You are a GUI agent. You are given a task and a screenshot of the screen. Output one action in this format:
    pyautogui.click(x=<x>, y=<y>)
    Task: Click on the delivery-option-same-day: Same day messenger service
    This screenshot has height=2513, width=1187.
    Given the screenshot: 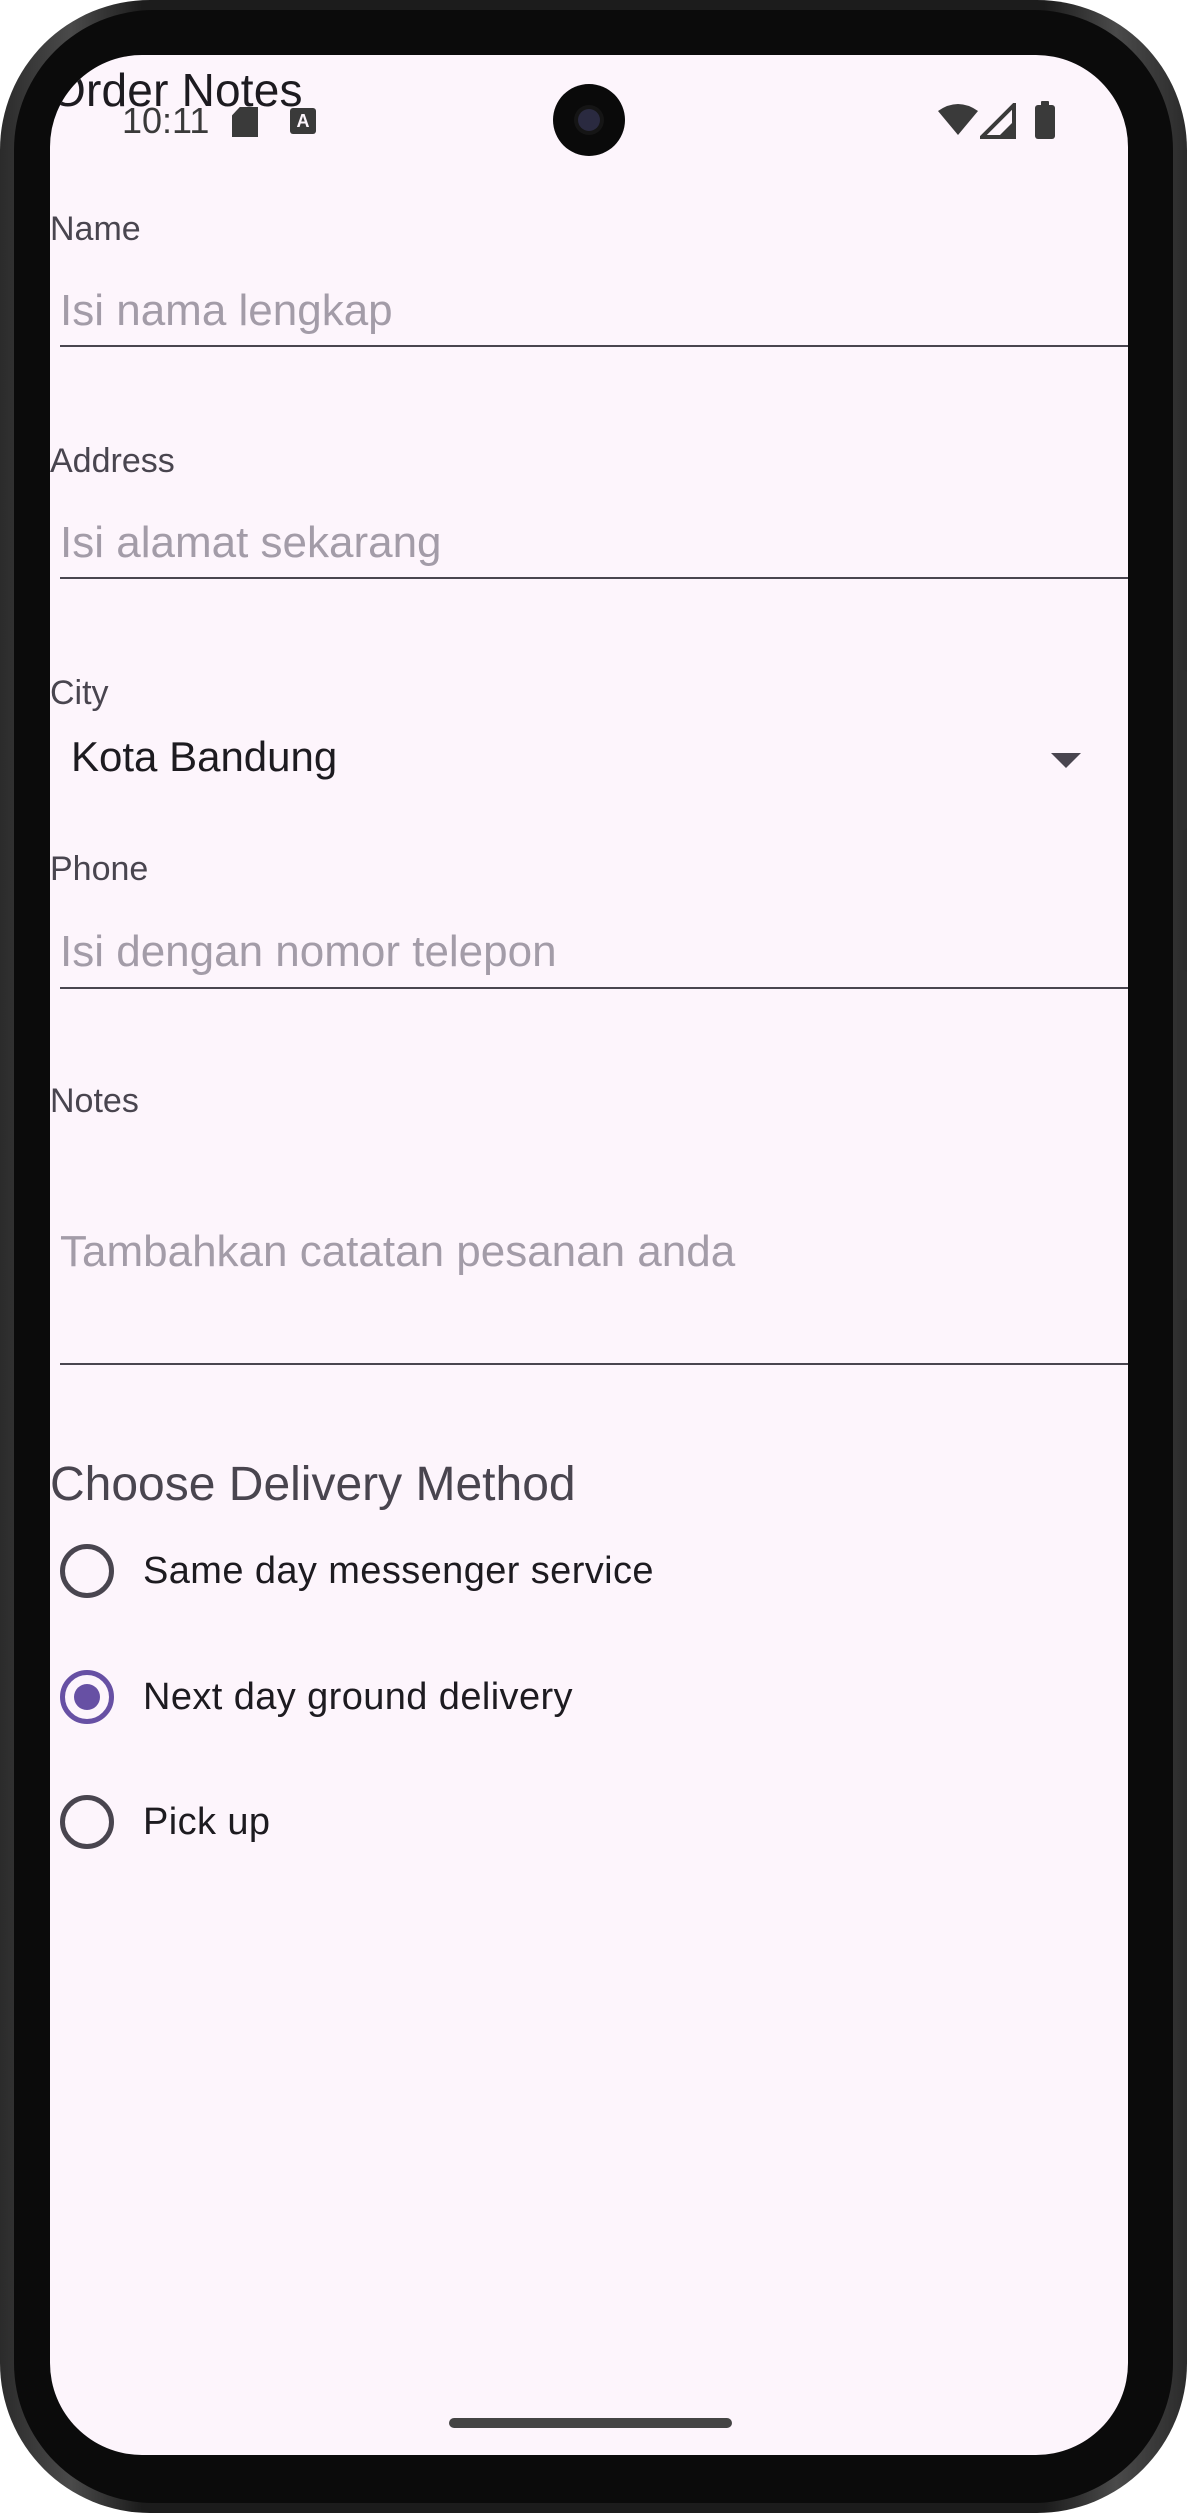 What is the action you would take?
    pyautogui.click(x=410, y=1571)
    